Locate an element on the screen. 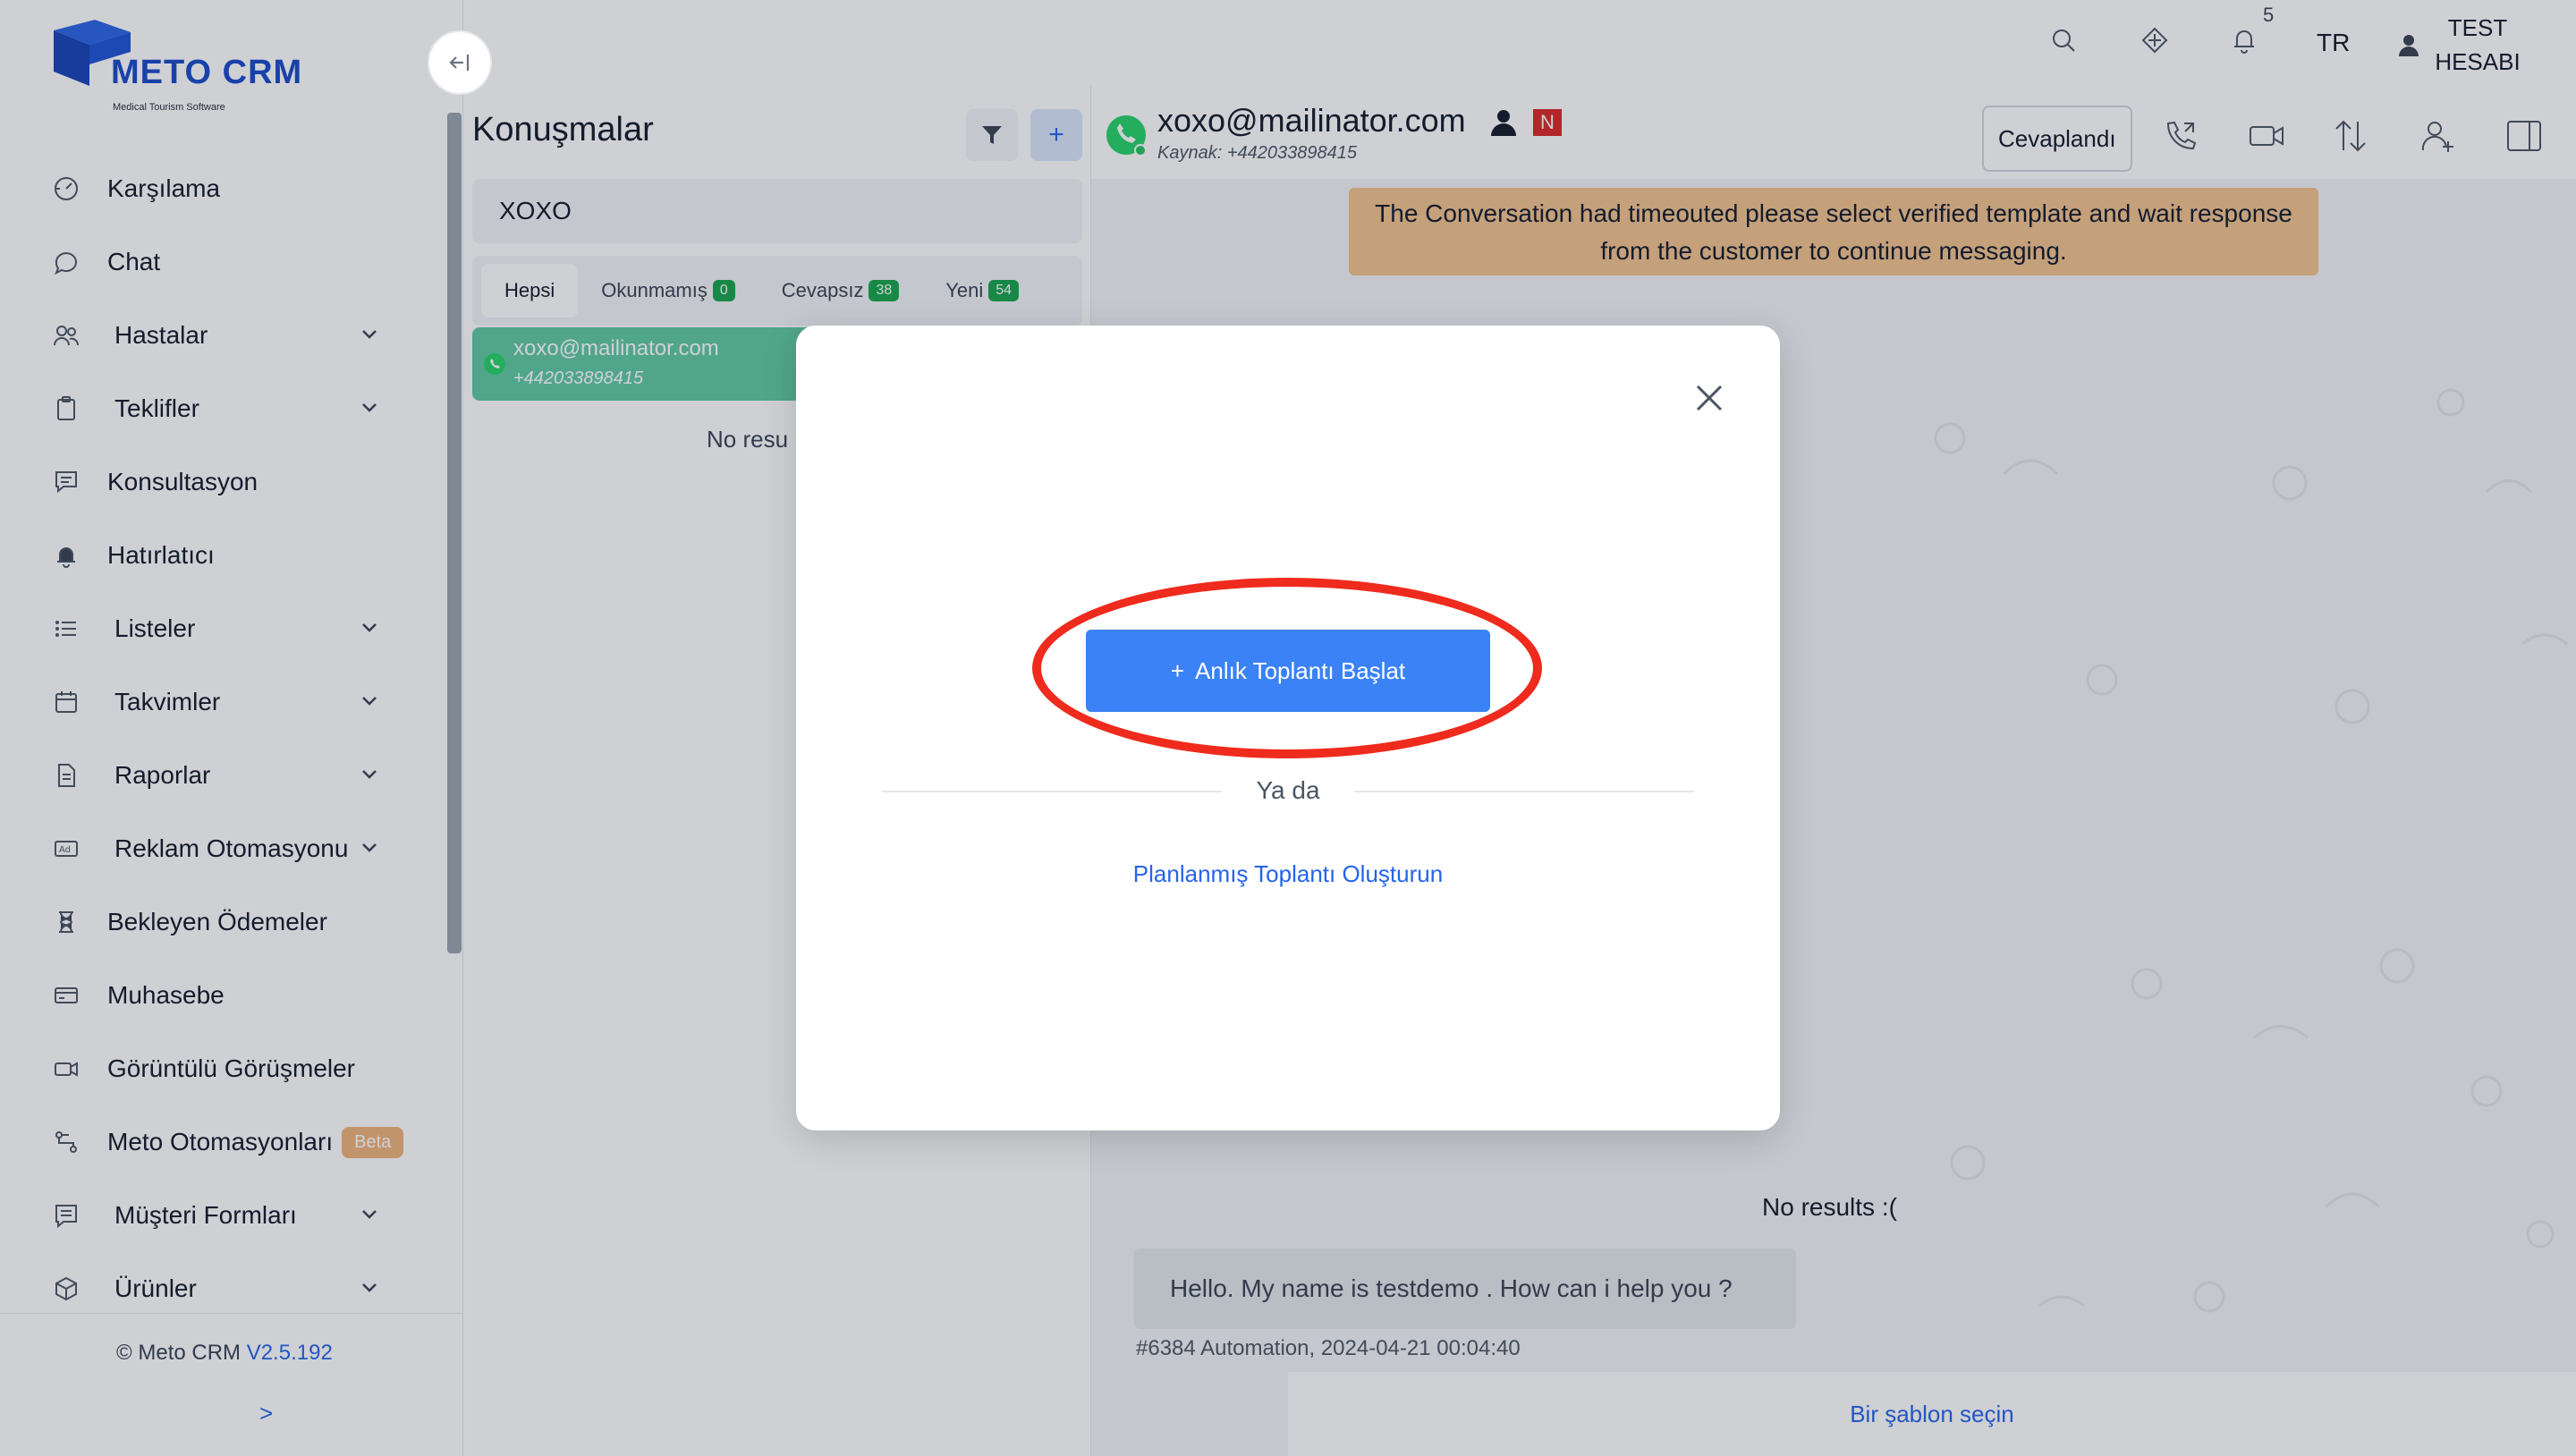 The width and height of the screenshot is (2576, 1456). create-scheduled-meeting-link: Planlanmış Toplantı Oluşturun is located at coordinates (1288, 874).